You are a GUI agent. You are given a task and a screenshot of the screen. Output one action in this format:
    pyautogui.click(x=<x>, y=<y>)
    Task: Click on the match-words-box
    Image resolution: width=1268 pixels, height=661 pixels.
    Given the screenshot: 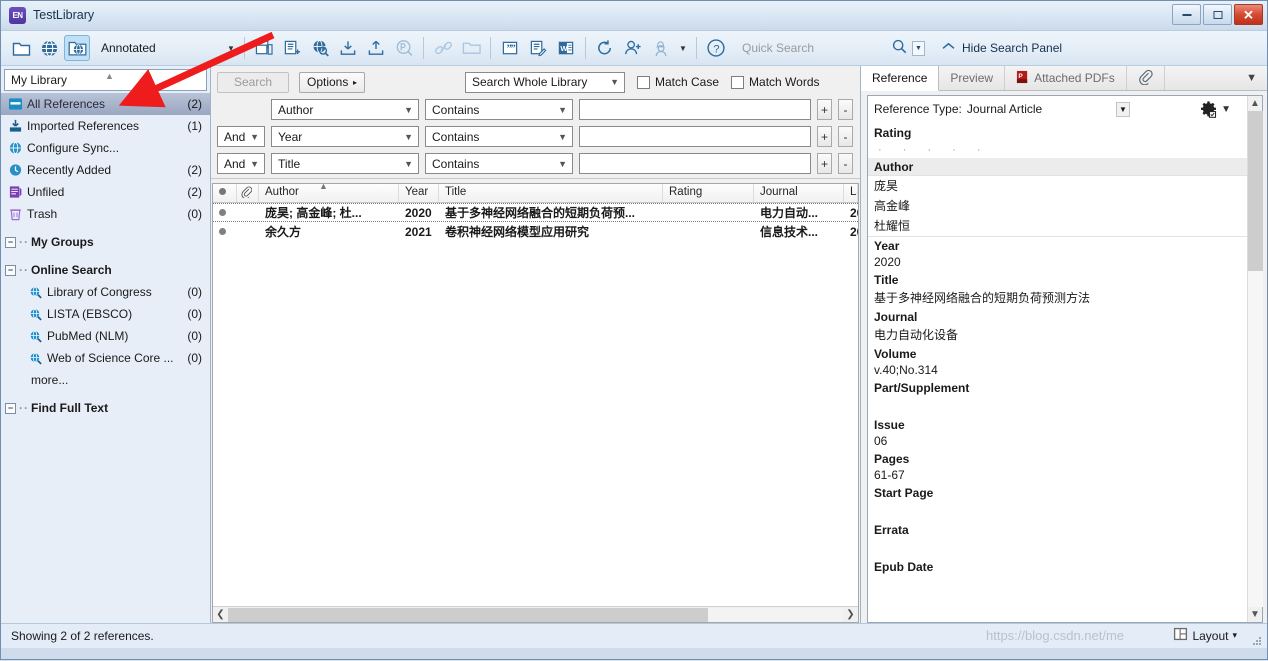 What is the action you would take?
    pyautogui.click(x=738, y=82)
    